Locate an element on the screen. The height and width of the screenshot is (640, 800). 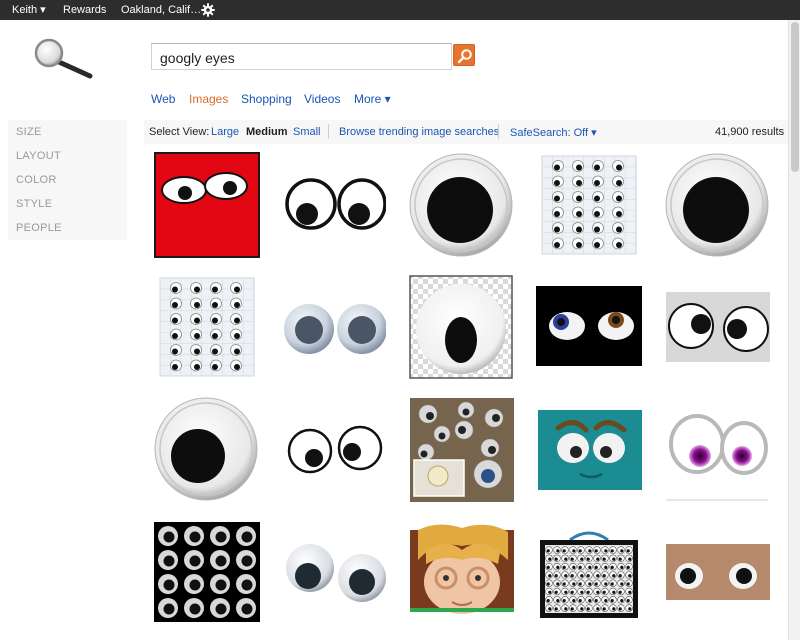
magnifier-logo-icon is located at coordinates (64, 60).